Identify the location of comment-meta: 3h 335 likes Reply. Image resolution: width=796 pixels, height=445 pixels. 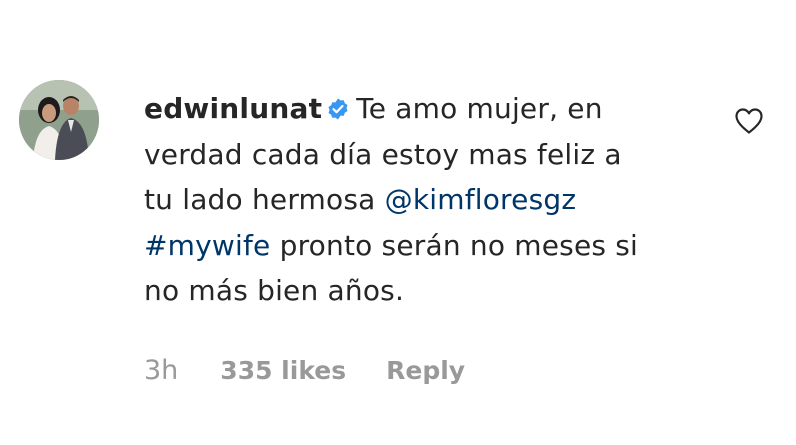
(304, 370).